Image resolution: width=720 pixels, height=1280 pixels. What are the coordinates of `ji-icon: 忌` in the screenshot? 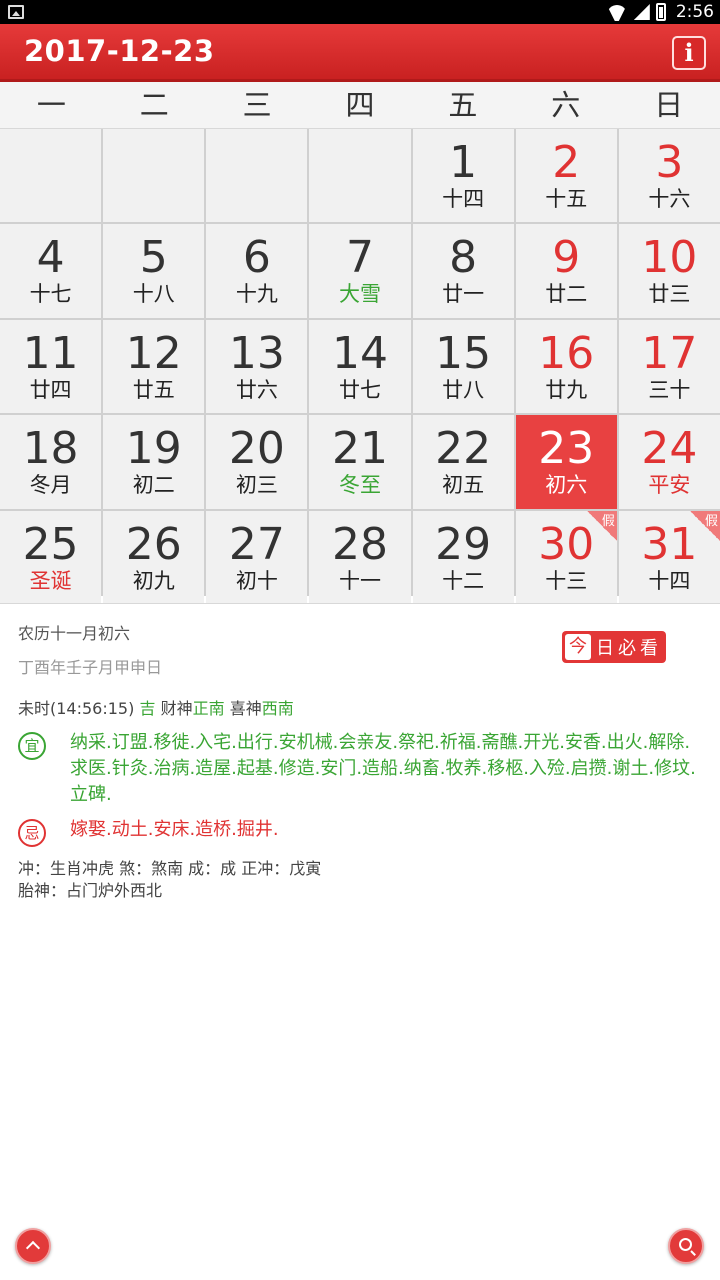 It's located at (32, 833).